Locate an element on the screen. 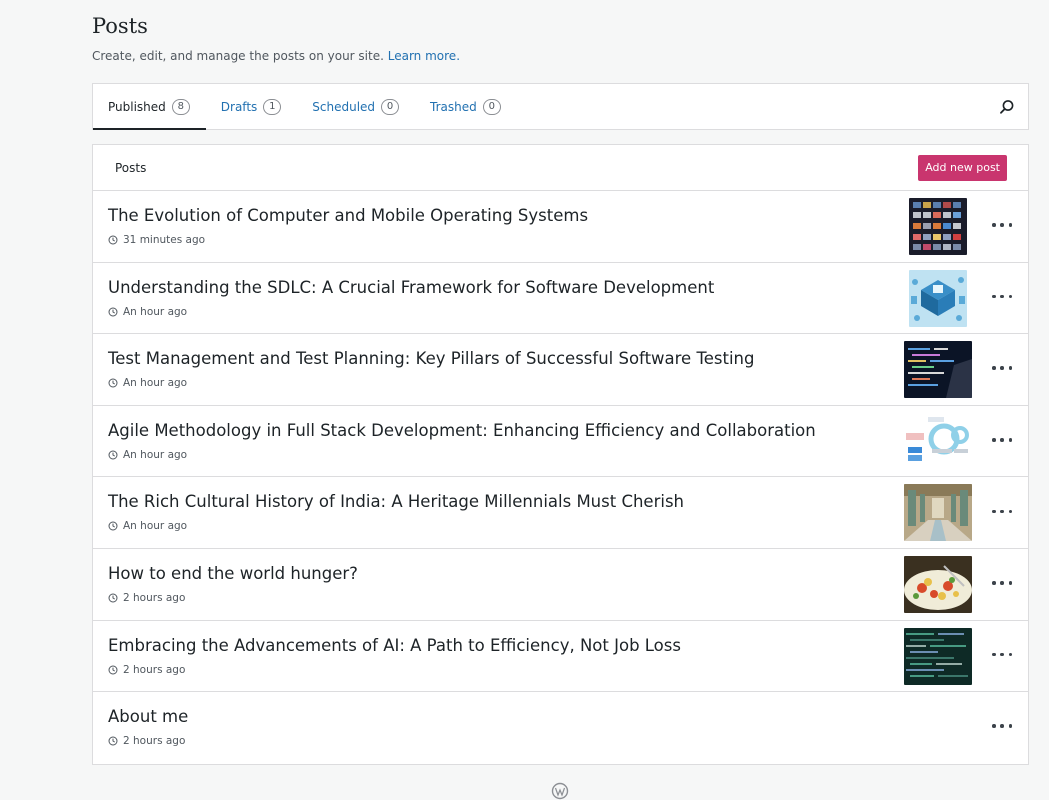  test-management-thumbnail-image is located at coordinates (938, 370).